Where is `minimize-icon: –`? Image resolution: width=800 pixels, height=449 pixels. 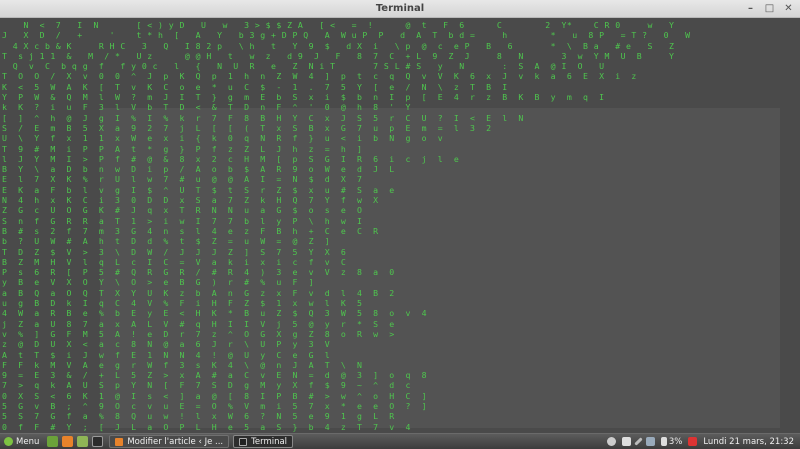
minimize-icon: – is located at coordinates (750, 8).